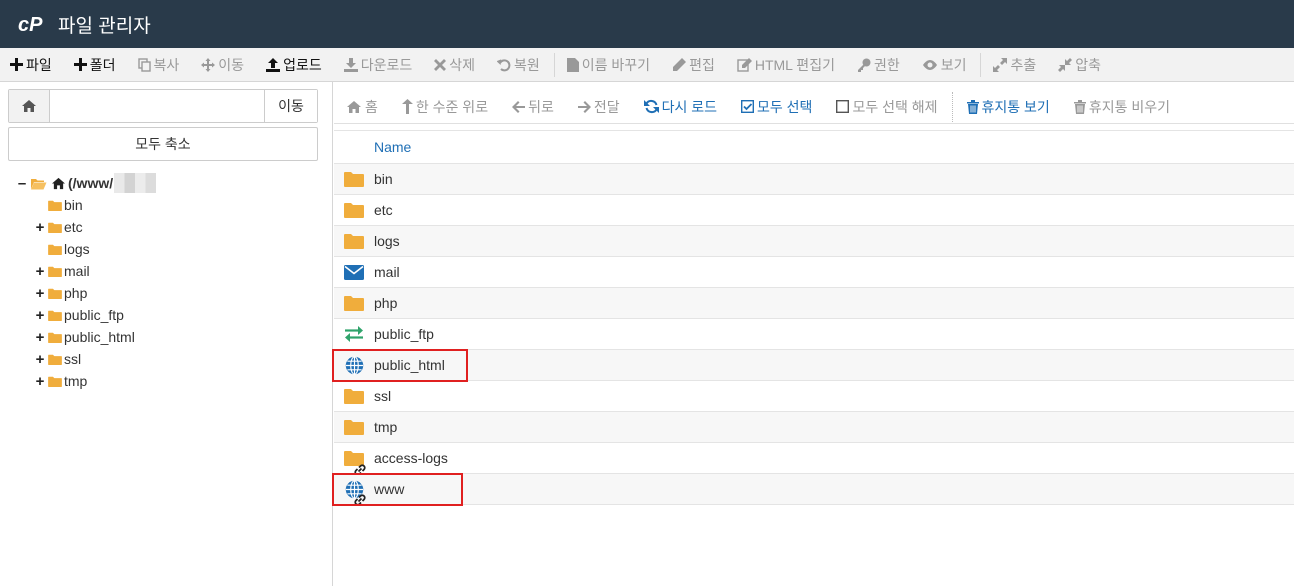 The width and height of the screenshot is (1294, 586). I want to click on toolbar-button-3: 이동, so click(223, 65).